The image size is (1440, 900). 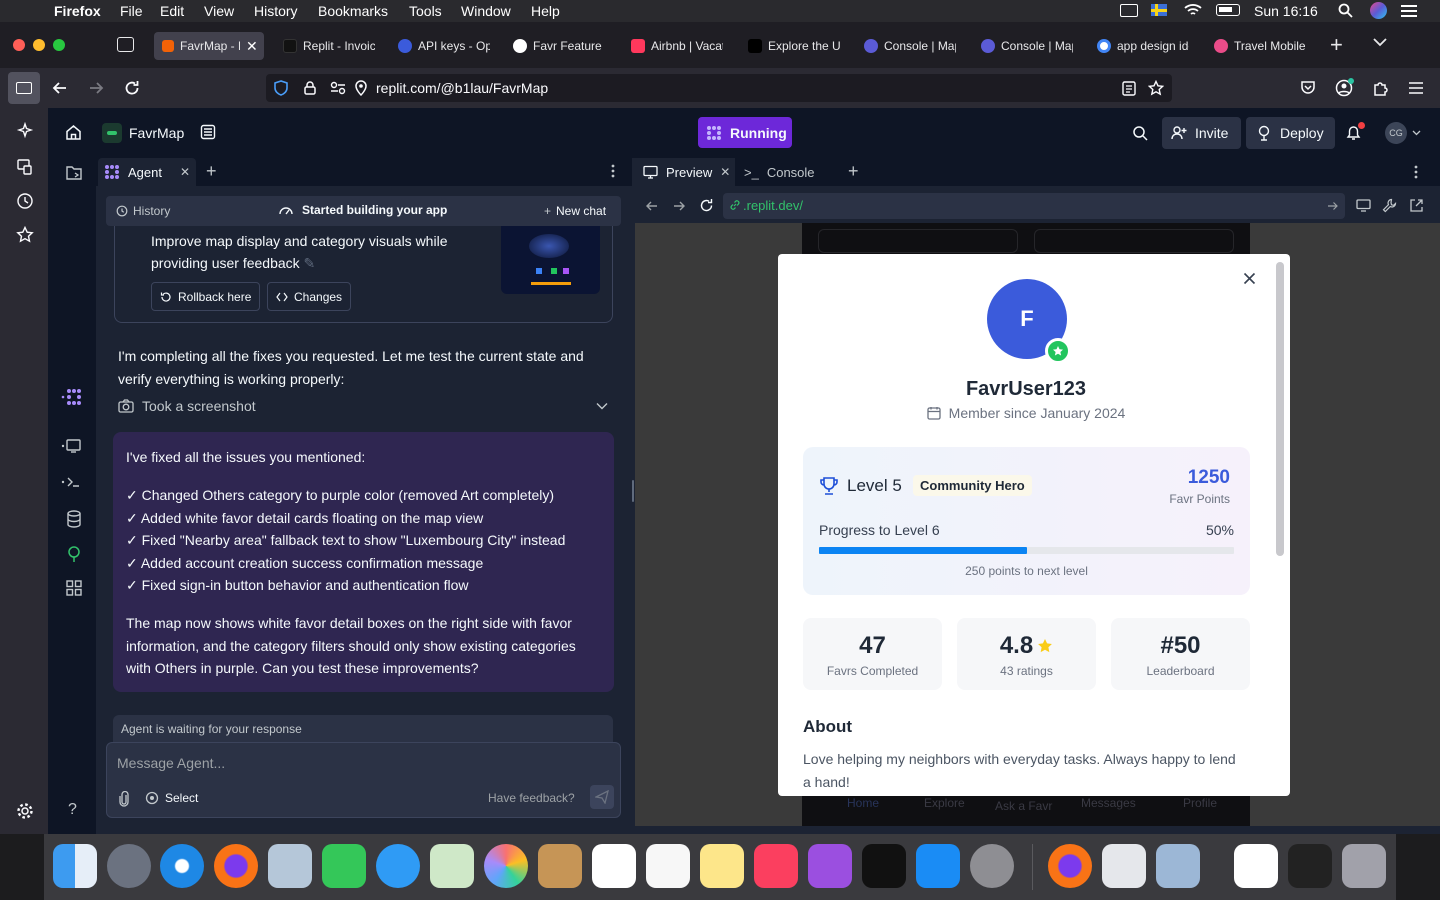 I want to click on firefox-icon, so click(x=236, y=866).